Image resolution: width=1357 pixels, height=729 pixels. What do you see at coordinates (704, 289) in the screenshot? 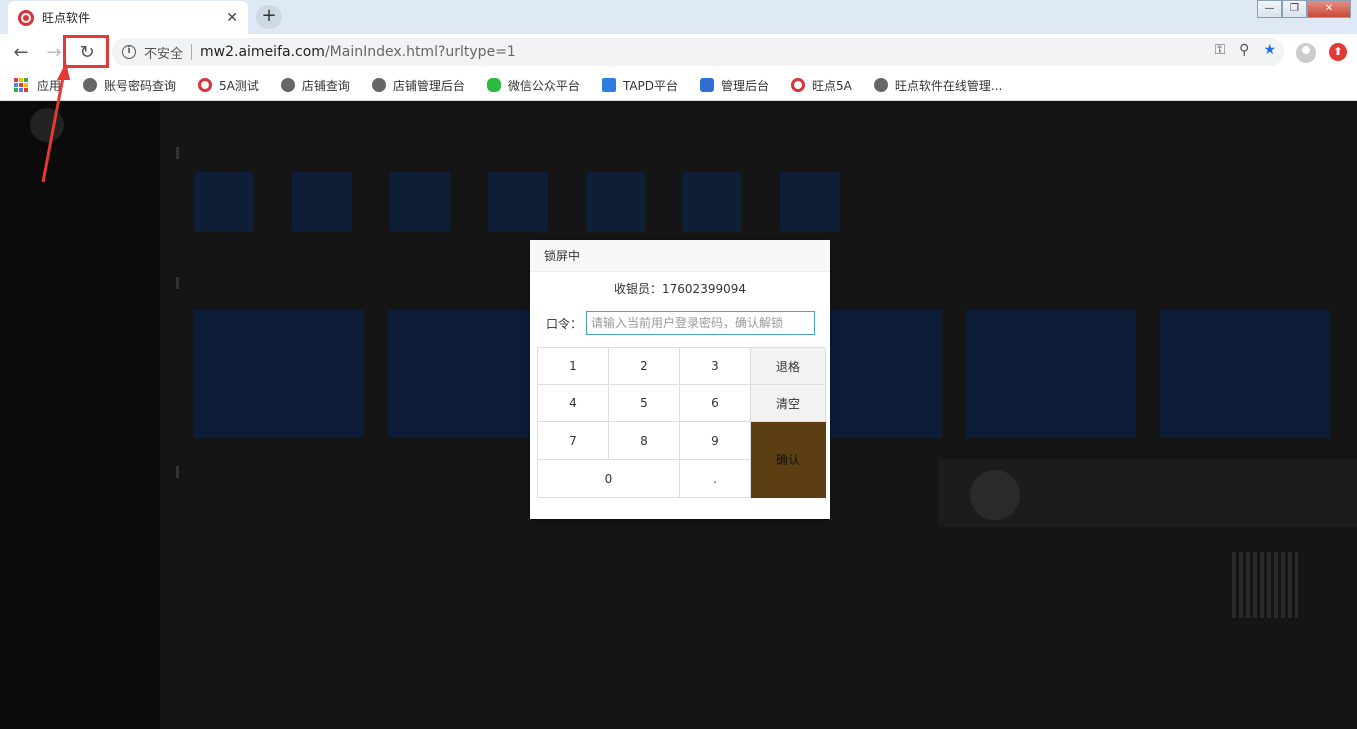
I see `cashier-value: 17602399094` at bounding box center [704, 289].